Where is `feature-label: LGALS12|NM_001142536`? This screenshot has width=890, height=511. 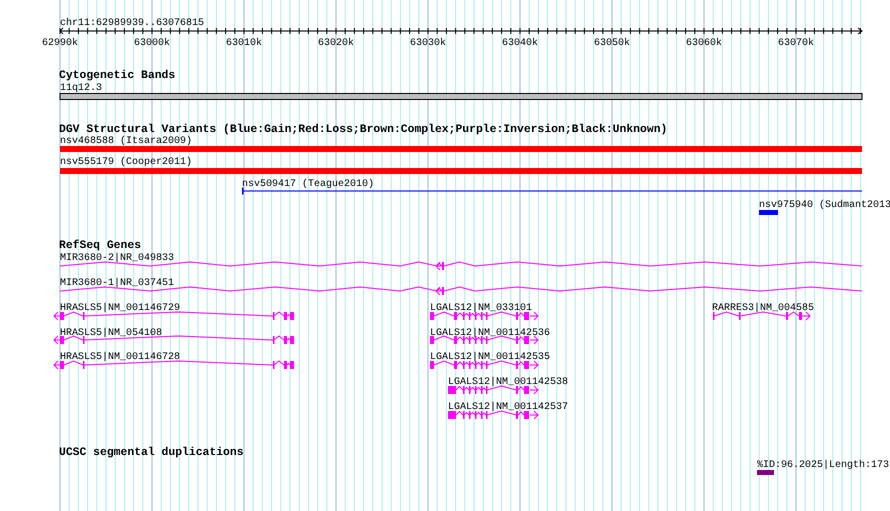
feature-label: LGALS12|NM_001142536 is located at coordinates (490, 333).